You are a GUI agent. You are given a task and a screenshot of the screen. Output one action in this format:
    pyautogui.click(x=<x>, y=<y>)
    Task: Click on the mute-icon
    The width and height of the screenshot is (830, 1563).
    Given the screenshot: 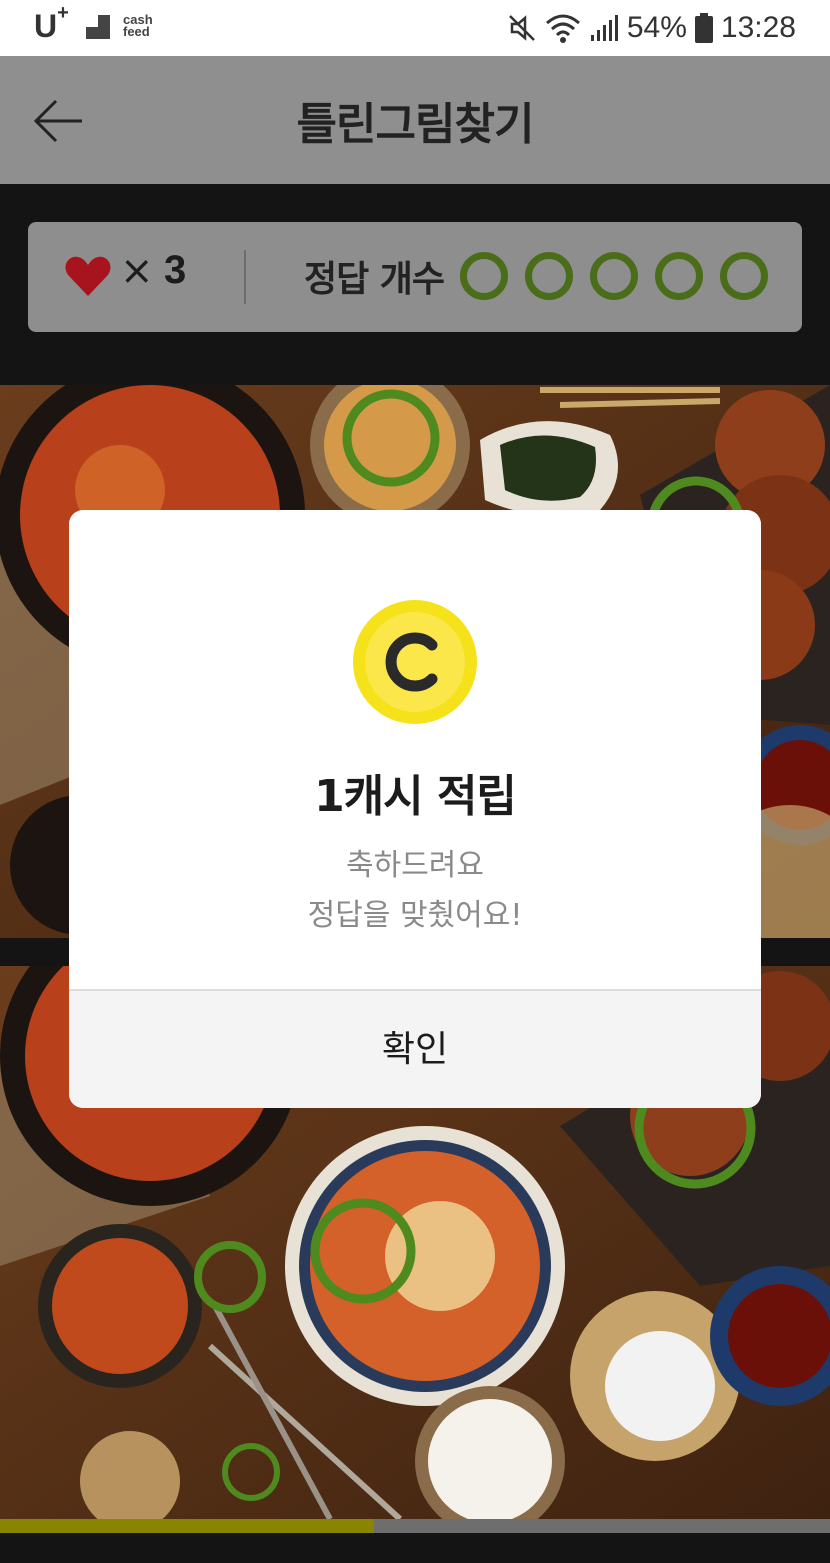 What is the action you would take?
    pyautogui.click(x=521, y=28)
    